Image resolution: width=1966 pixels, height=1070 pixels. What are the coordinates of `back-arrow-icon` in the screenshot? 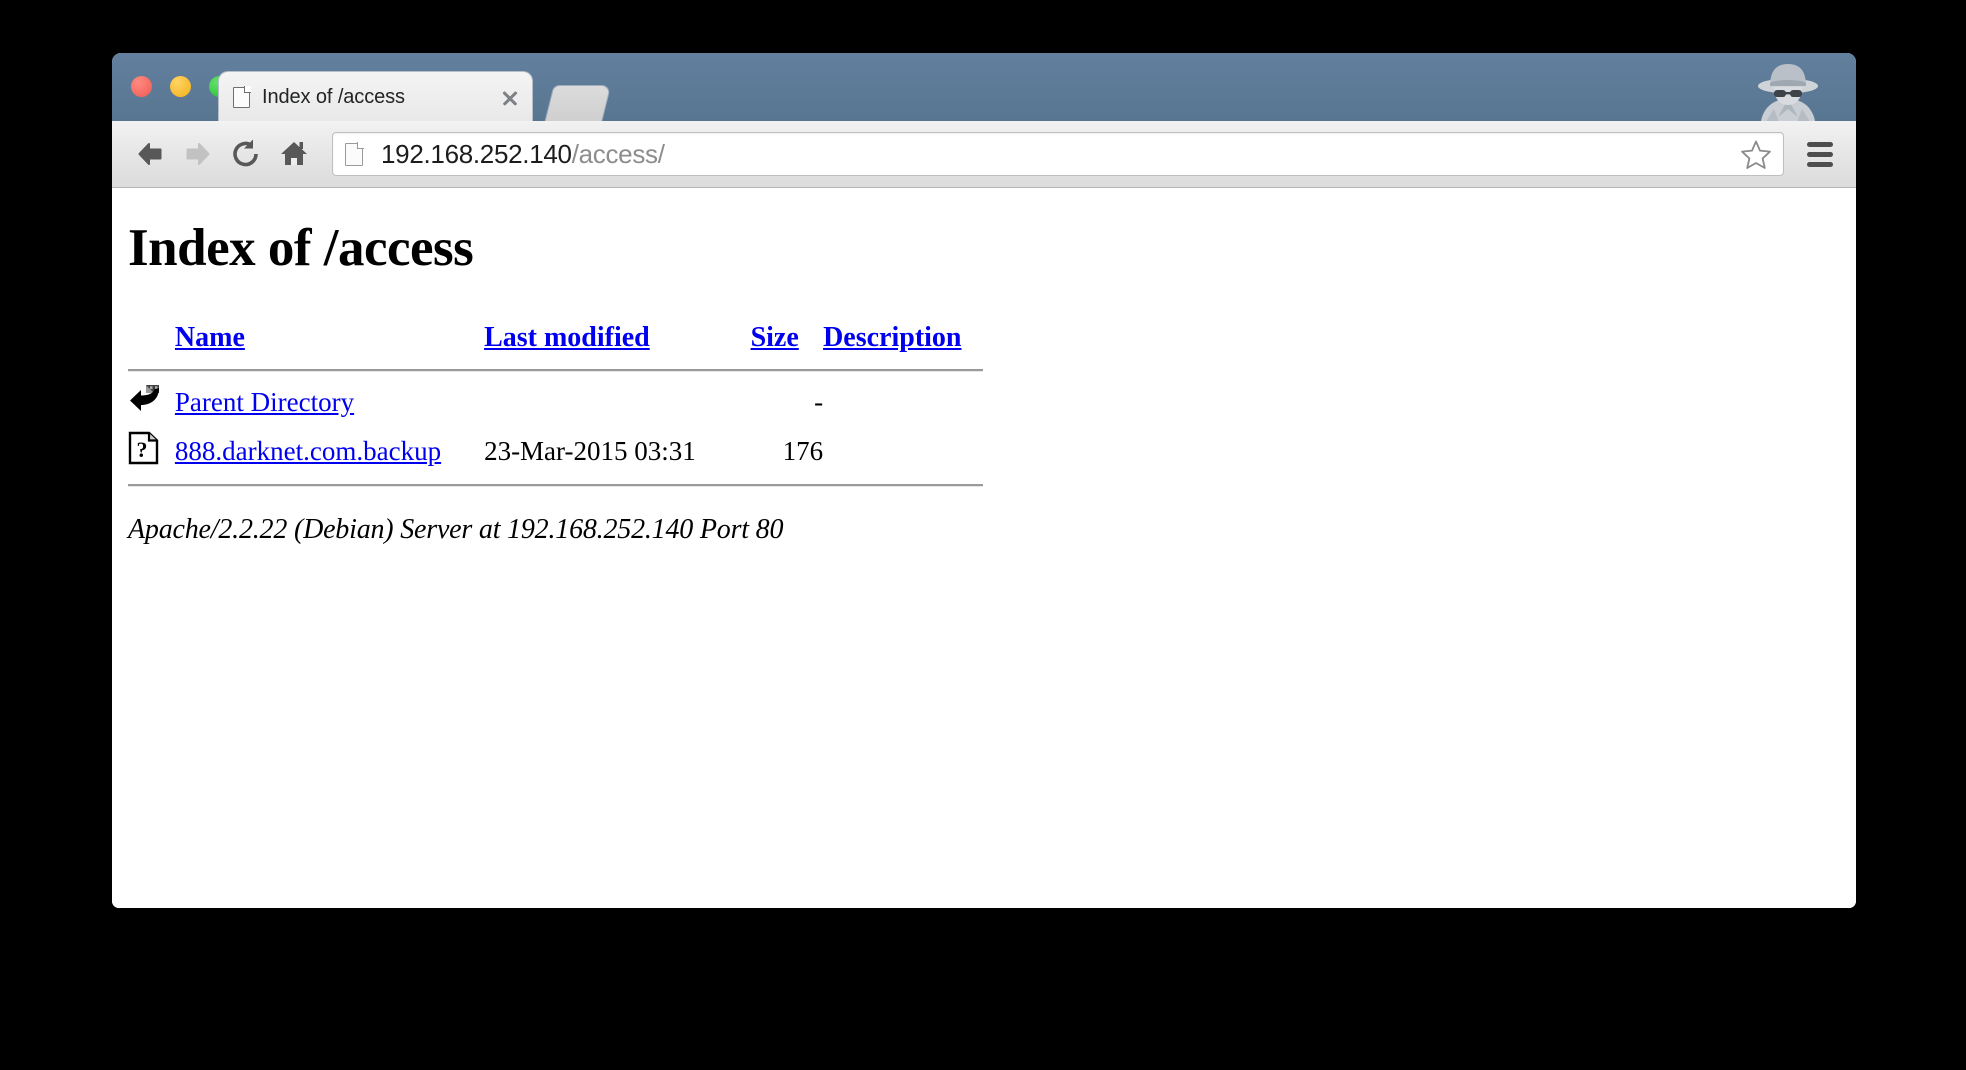 It's located at (150, 154).